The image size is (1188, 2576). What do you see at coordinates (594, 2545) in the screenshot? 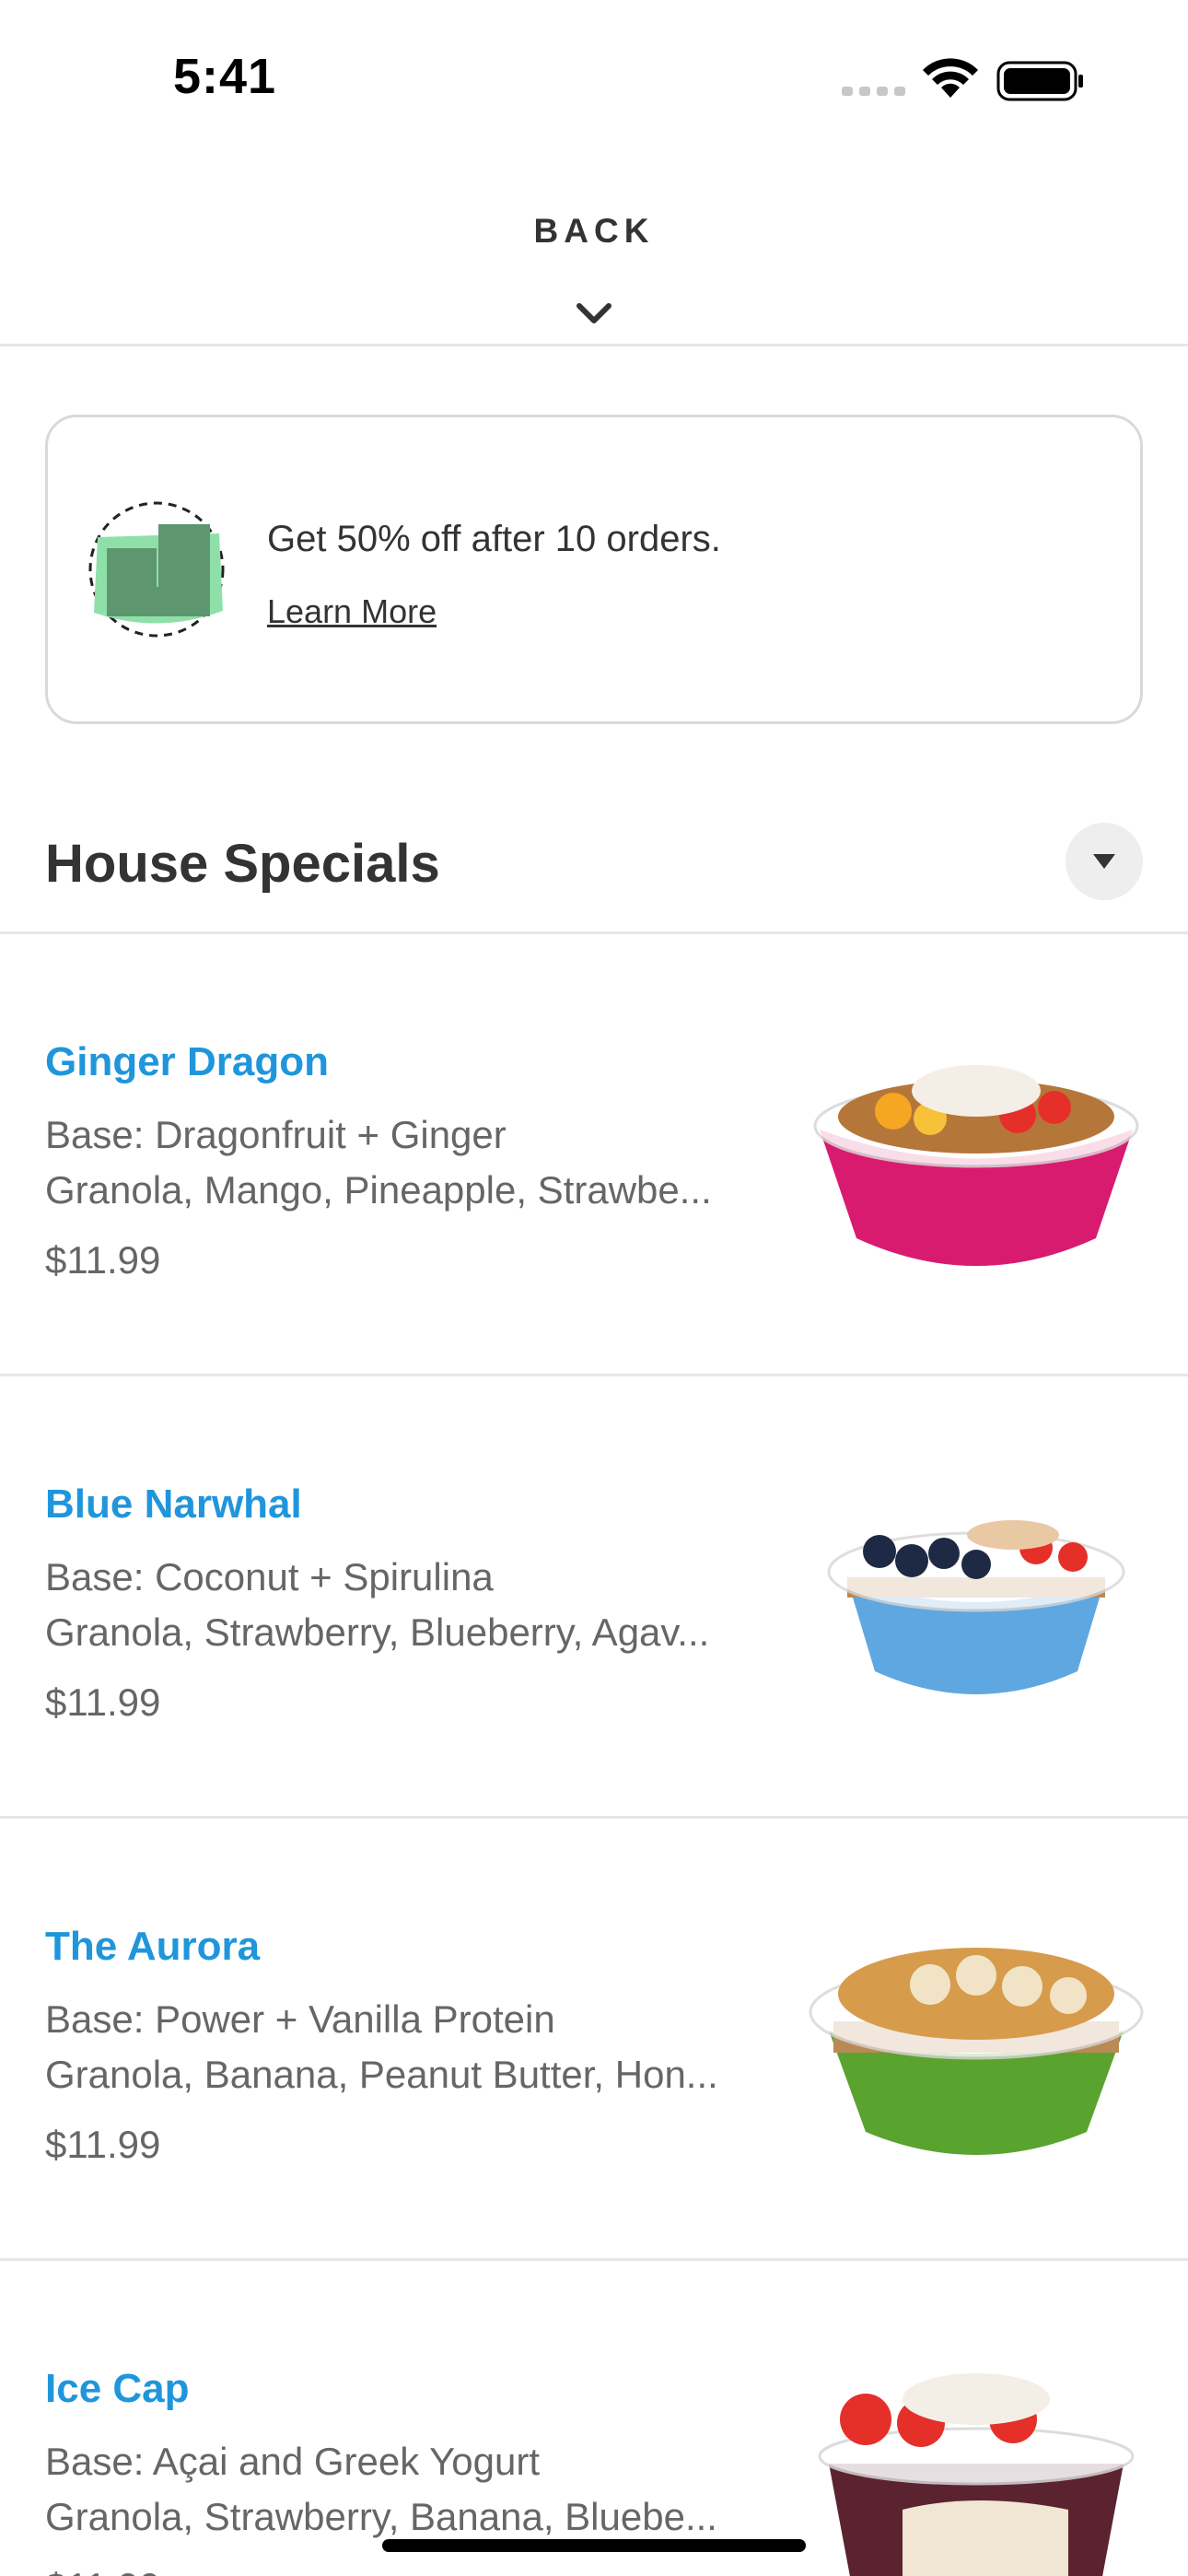
I see `home-indicator` at bounding box center [594, 2545].